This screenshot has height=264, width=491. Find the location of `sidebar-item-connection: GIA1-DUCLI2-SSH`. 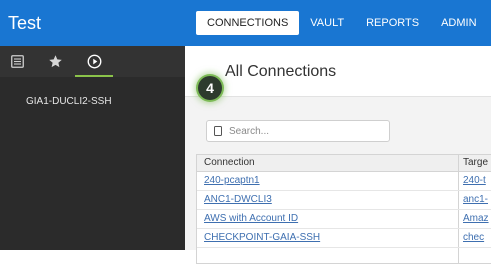

sidebar-item-connection: GIA1-DUCLI2-SSH is located at coordinates (69, 101).